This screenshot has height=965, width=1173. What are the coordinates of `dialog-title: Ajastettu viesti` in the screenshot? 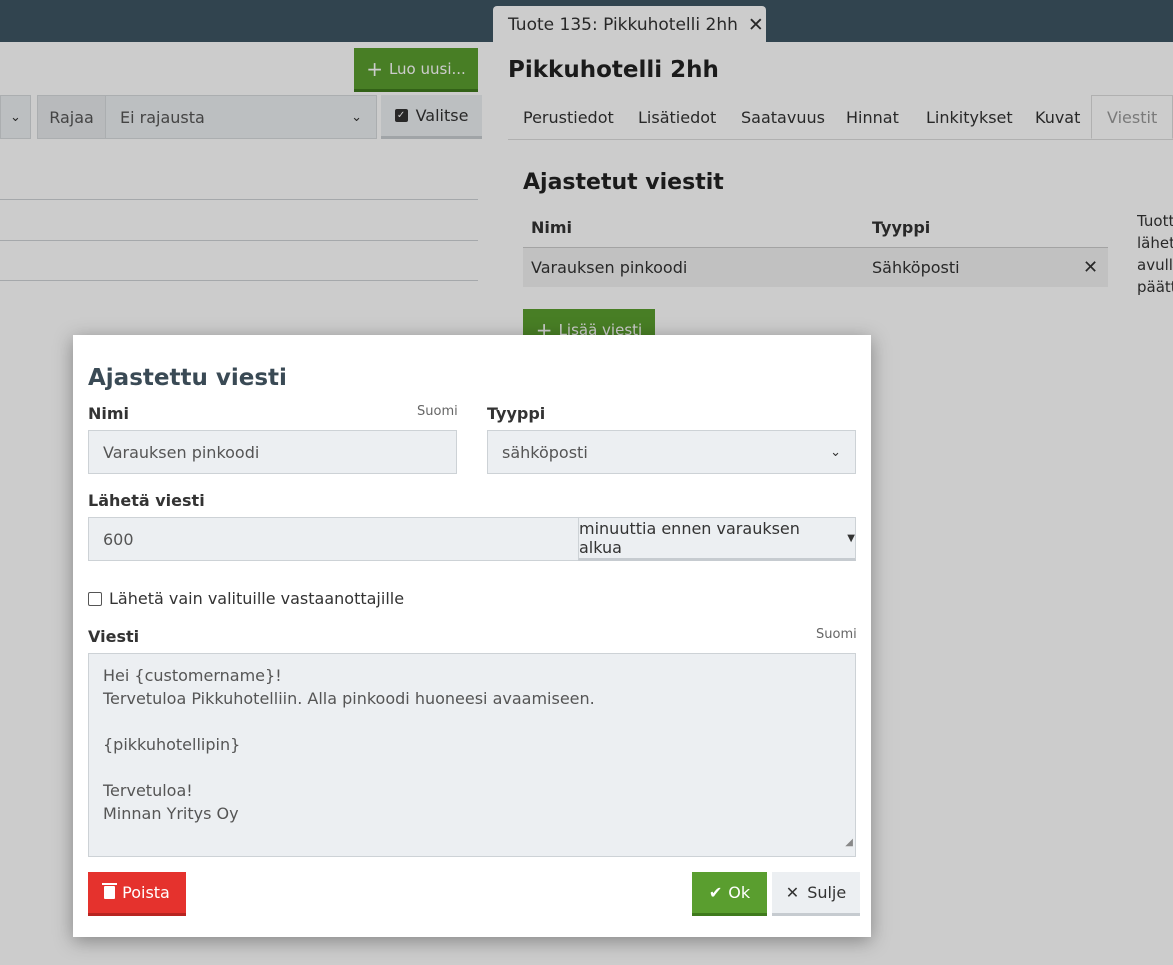 It's located at (187, 378).